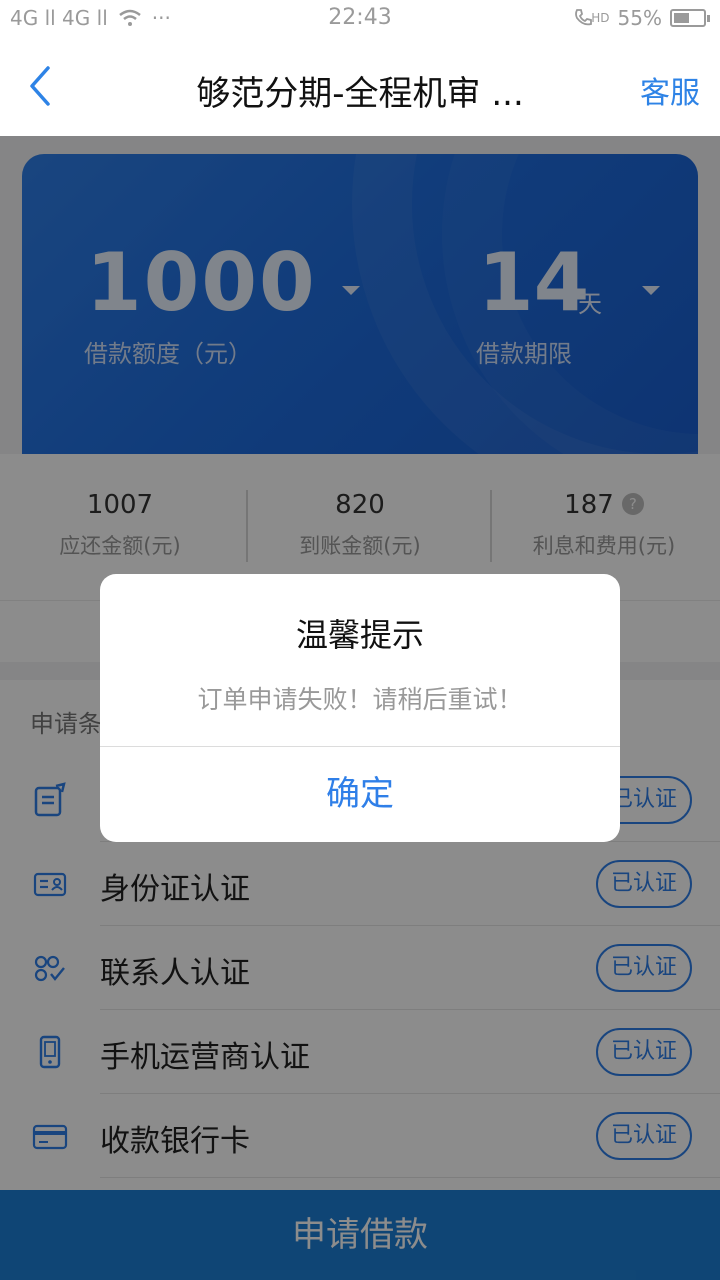 Image resolution: width=720 pixels, height=1280 pixels. I want to click on call-hd-icon, so click(584, 17).